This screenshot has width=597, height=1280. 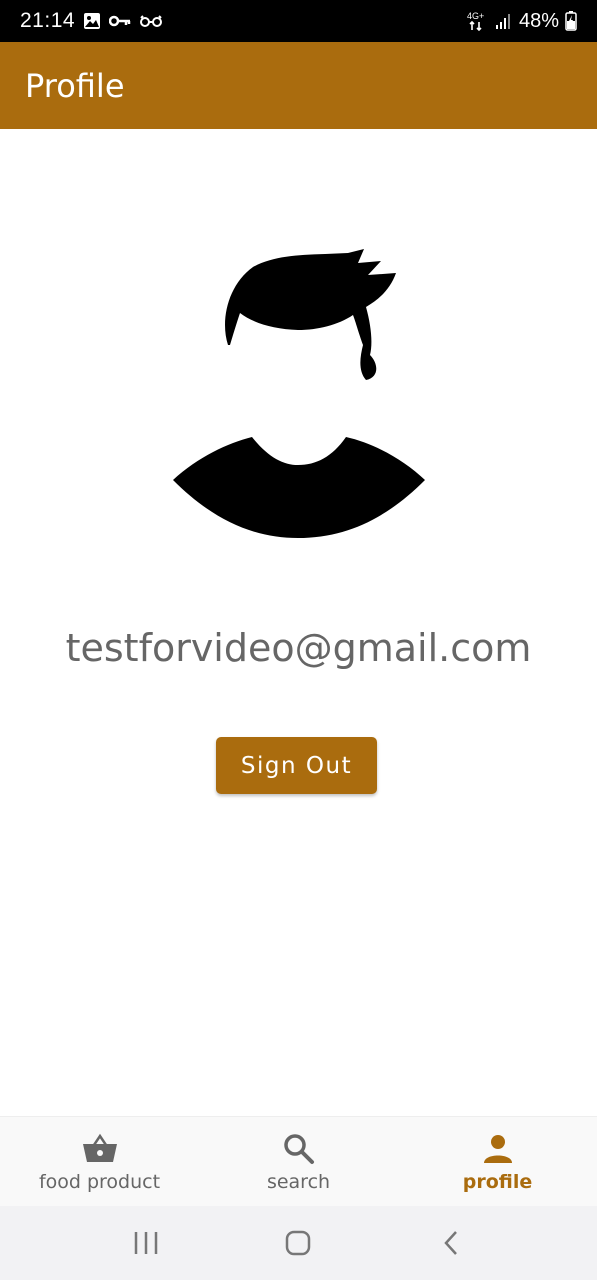 What do you see at coordinates (151, 21) in the screenshot?
I see `glasses-icon` at bounding box center [151, 21].